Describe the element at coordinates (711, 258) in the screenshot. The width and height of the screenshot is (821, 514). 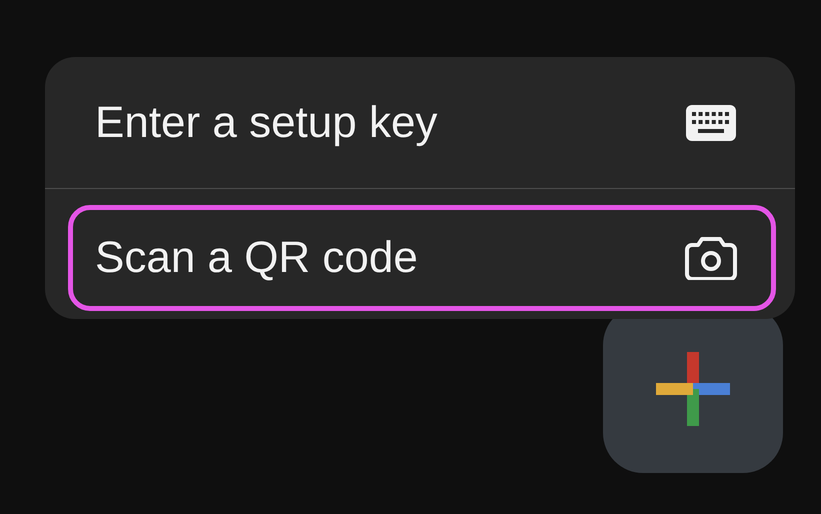
I see `camera-icon` at that location.